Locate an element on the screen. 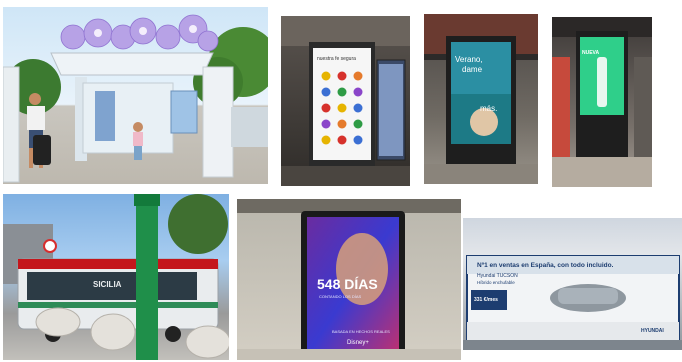 The height and width of the screenshot is (362, 682). station-ad-scene is located at coordinates (481, 99).